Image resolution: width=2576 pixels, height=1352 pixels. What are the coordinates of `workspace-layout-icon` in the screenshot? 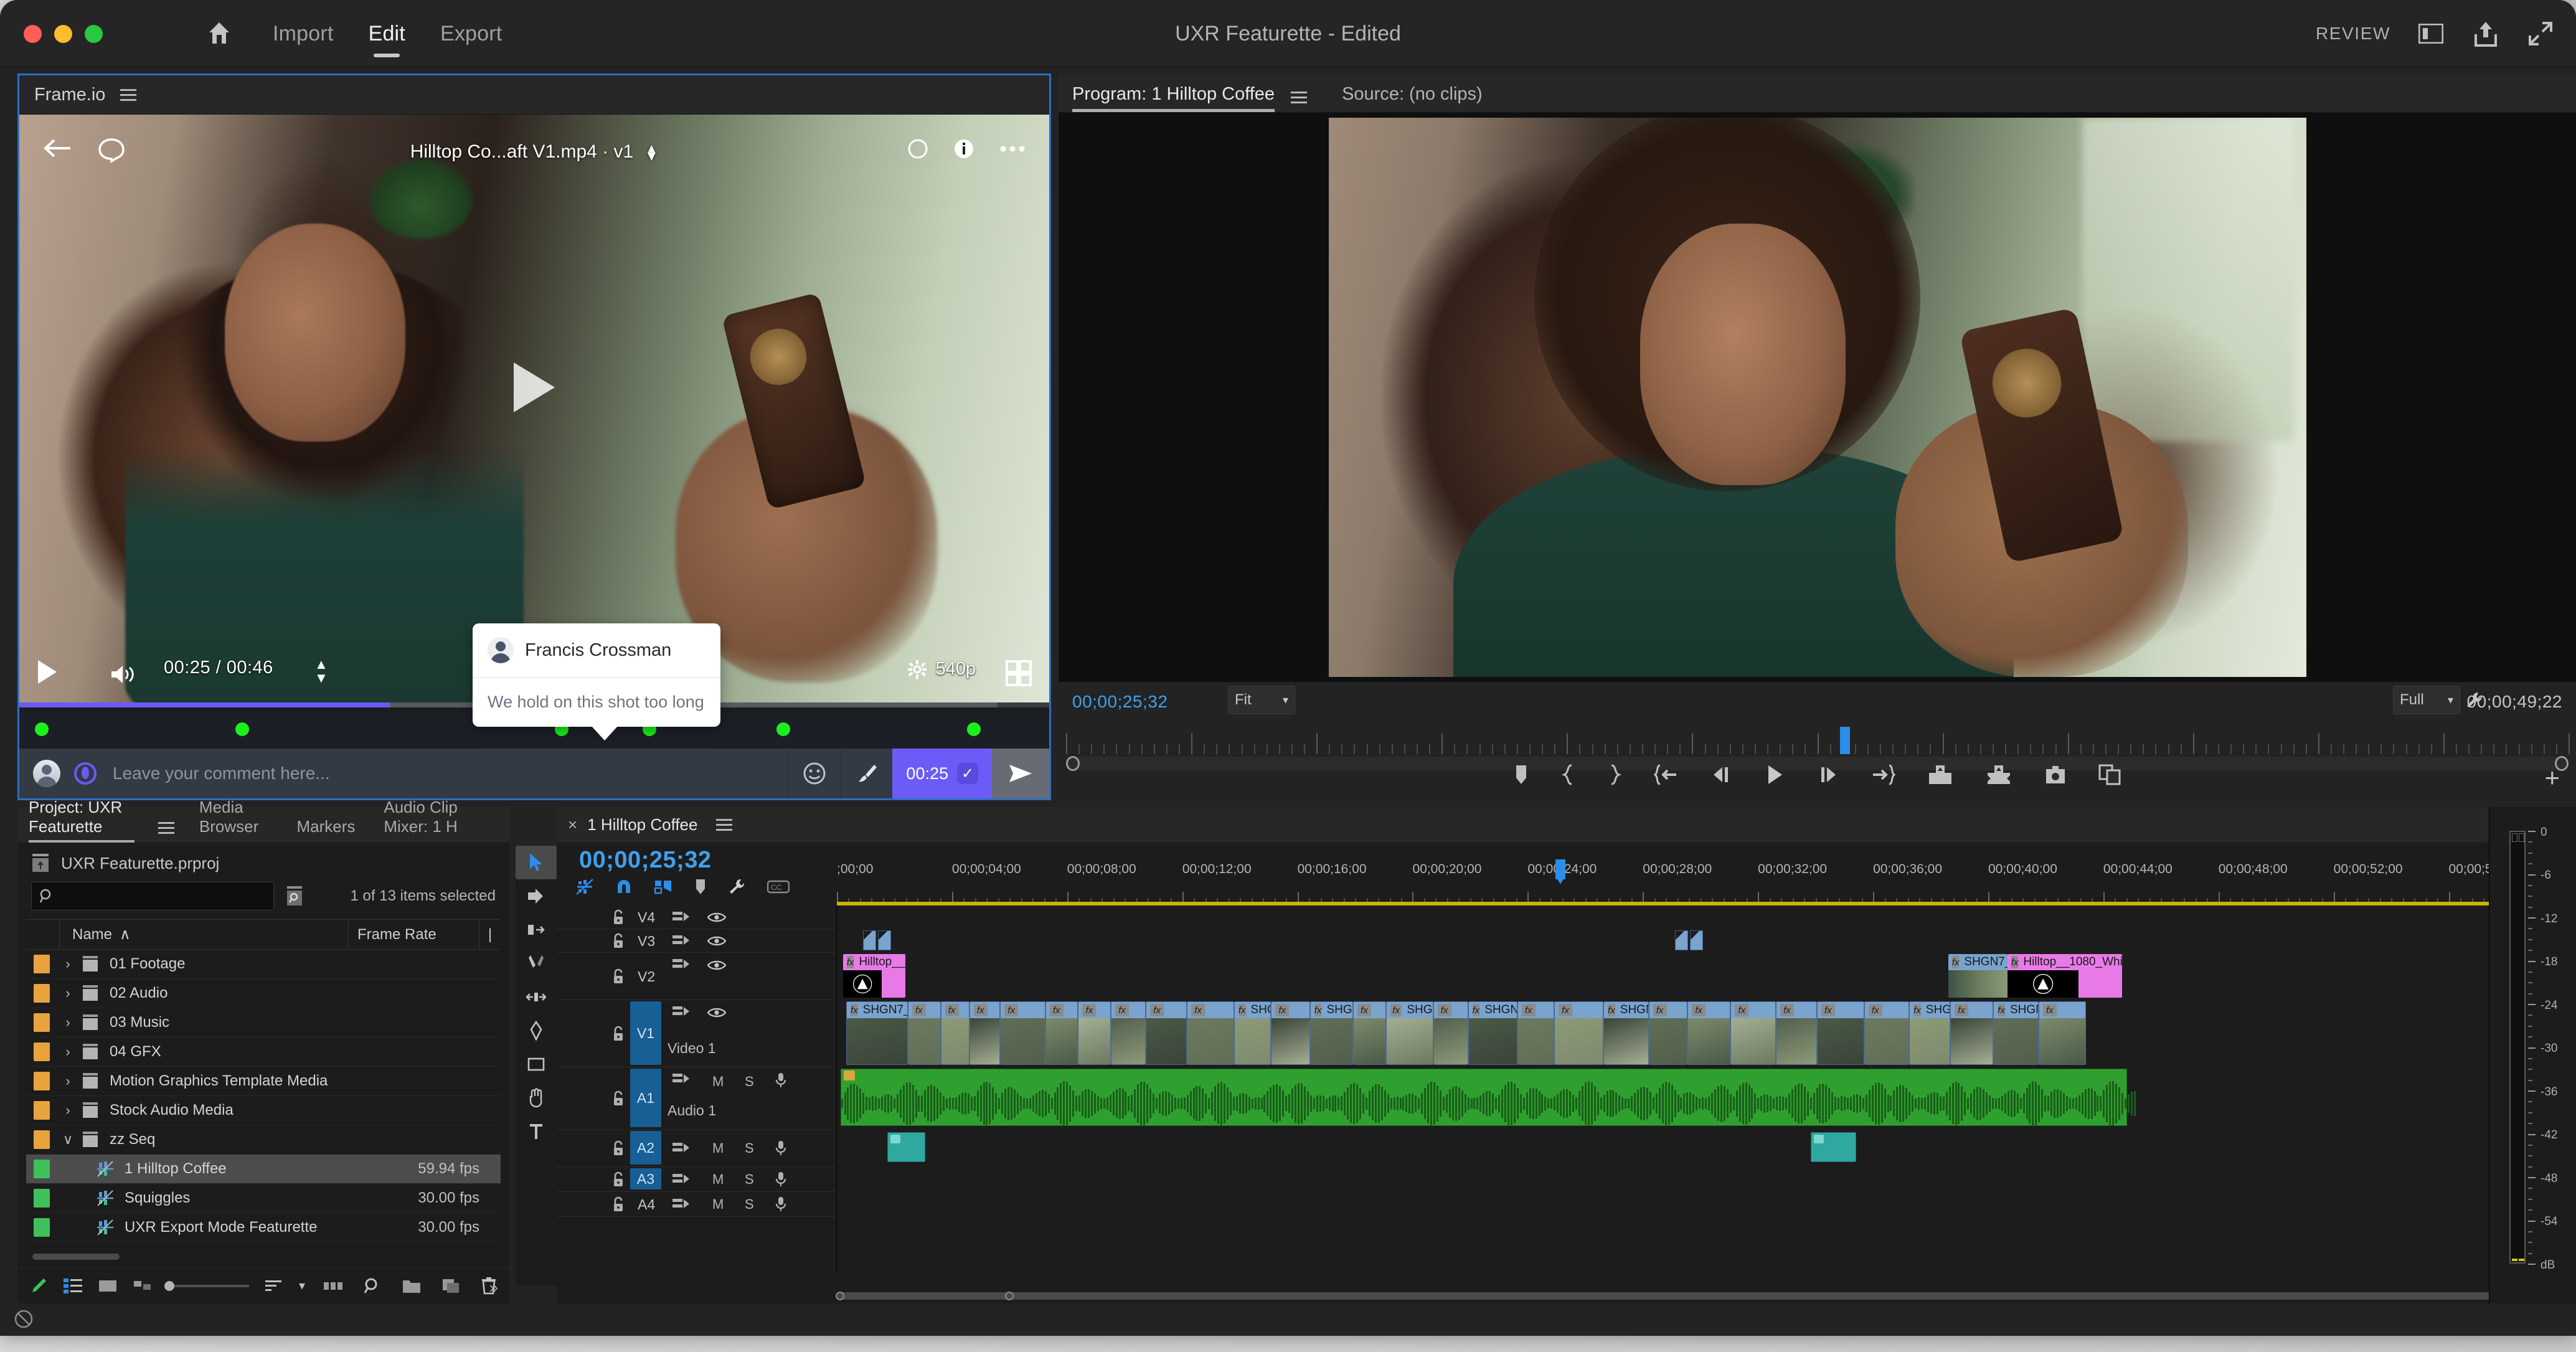 It's located at (2431, 33).